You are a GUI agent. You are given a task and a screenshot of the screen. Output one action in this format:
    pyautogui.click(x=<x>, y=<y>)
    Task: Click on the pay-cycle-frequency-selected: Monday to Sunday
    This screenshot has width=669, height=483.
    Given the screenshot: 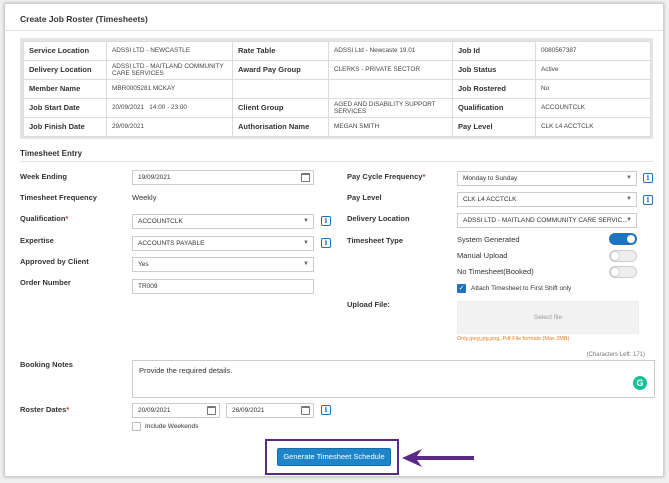 What is the action you would take?
    pyautogui.click(x=490, y=178)
    